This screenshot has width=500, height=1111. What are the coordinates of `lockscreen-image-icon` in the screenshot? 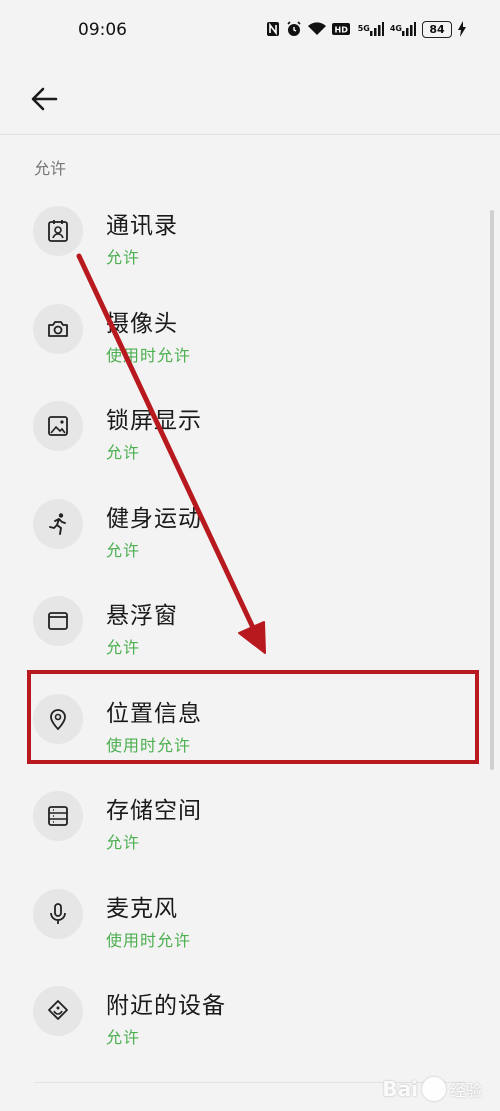 It's located at (58, 426).